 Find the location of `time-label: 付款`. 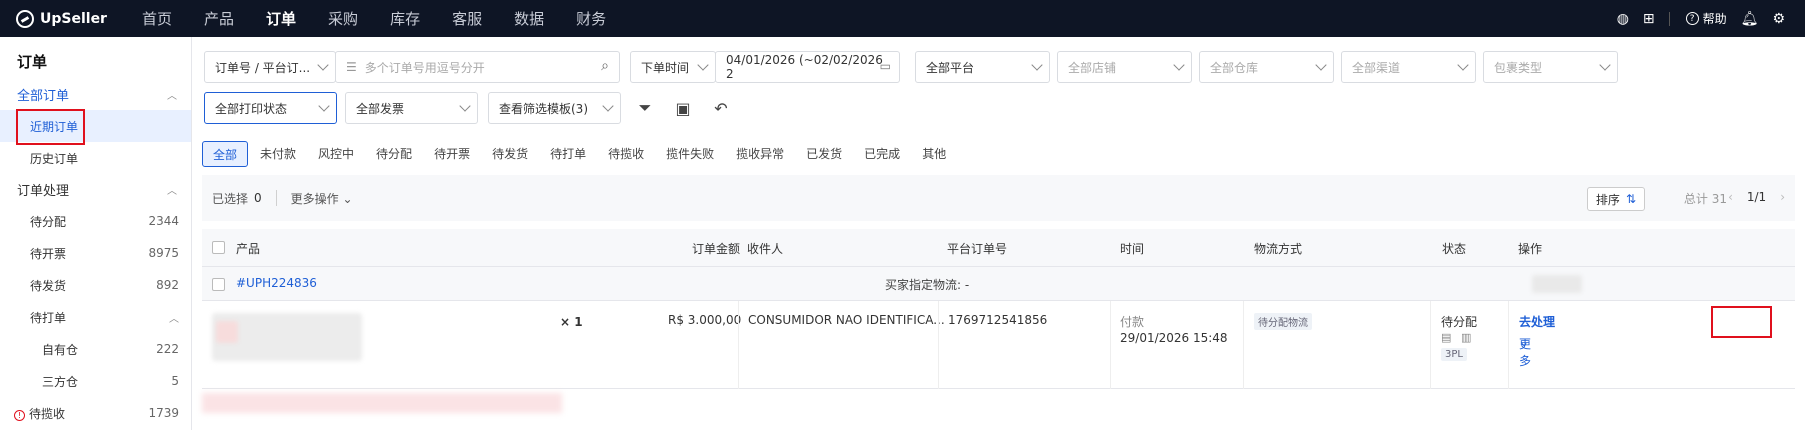

time-label: 付款 is located at coordinates (1132, 322).